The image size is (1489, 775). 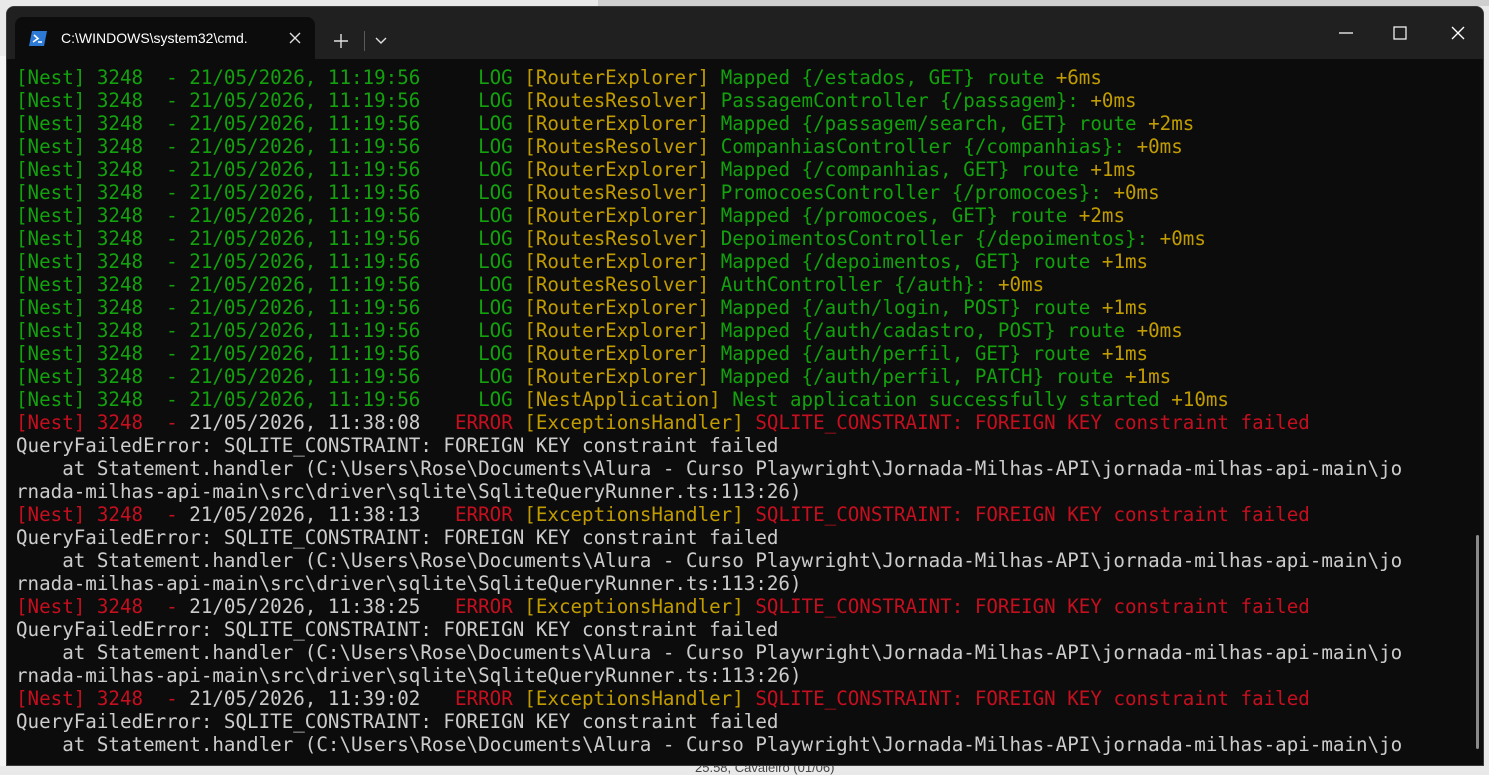 I want to click on console-text-segment: +6ms, so click(x=1078, y=77).